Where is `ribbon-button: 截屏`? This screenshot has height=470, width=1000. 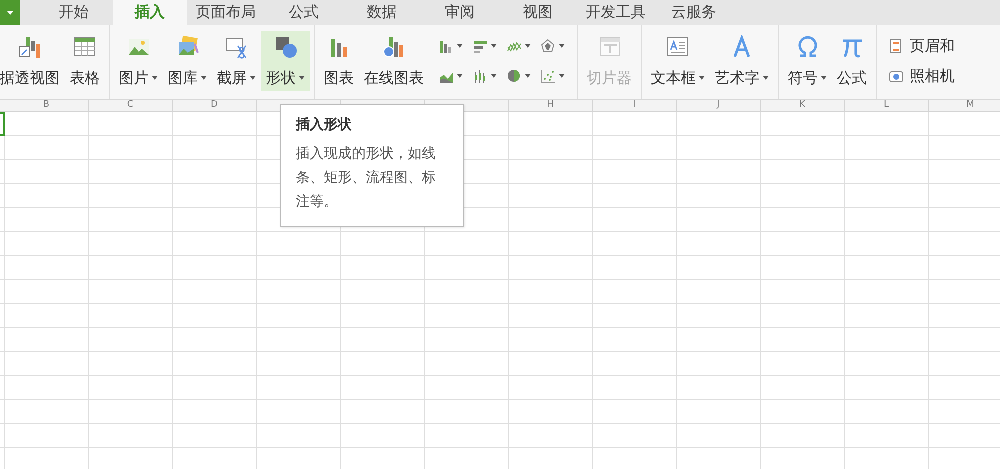
ribbon-button: 截屏 is located at coordinates (236, 61).